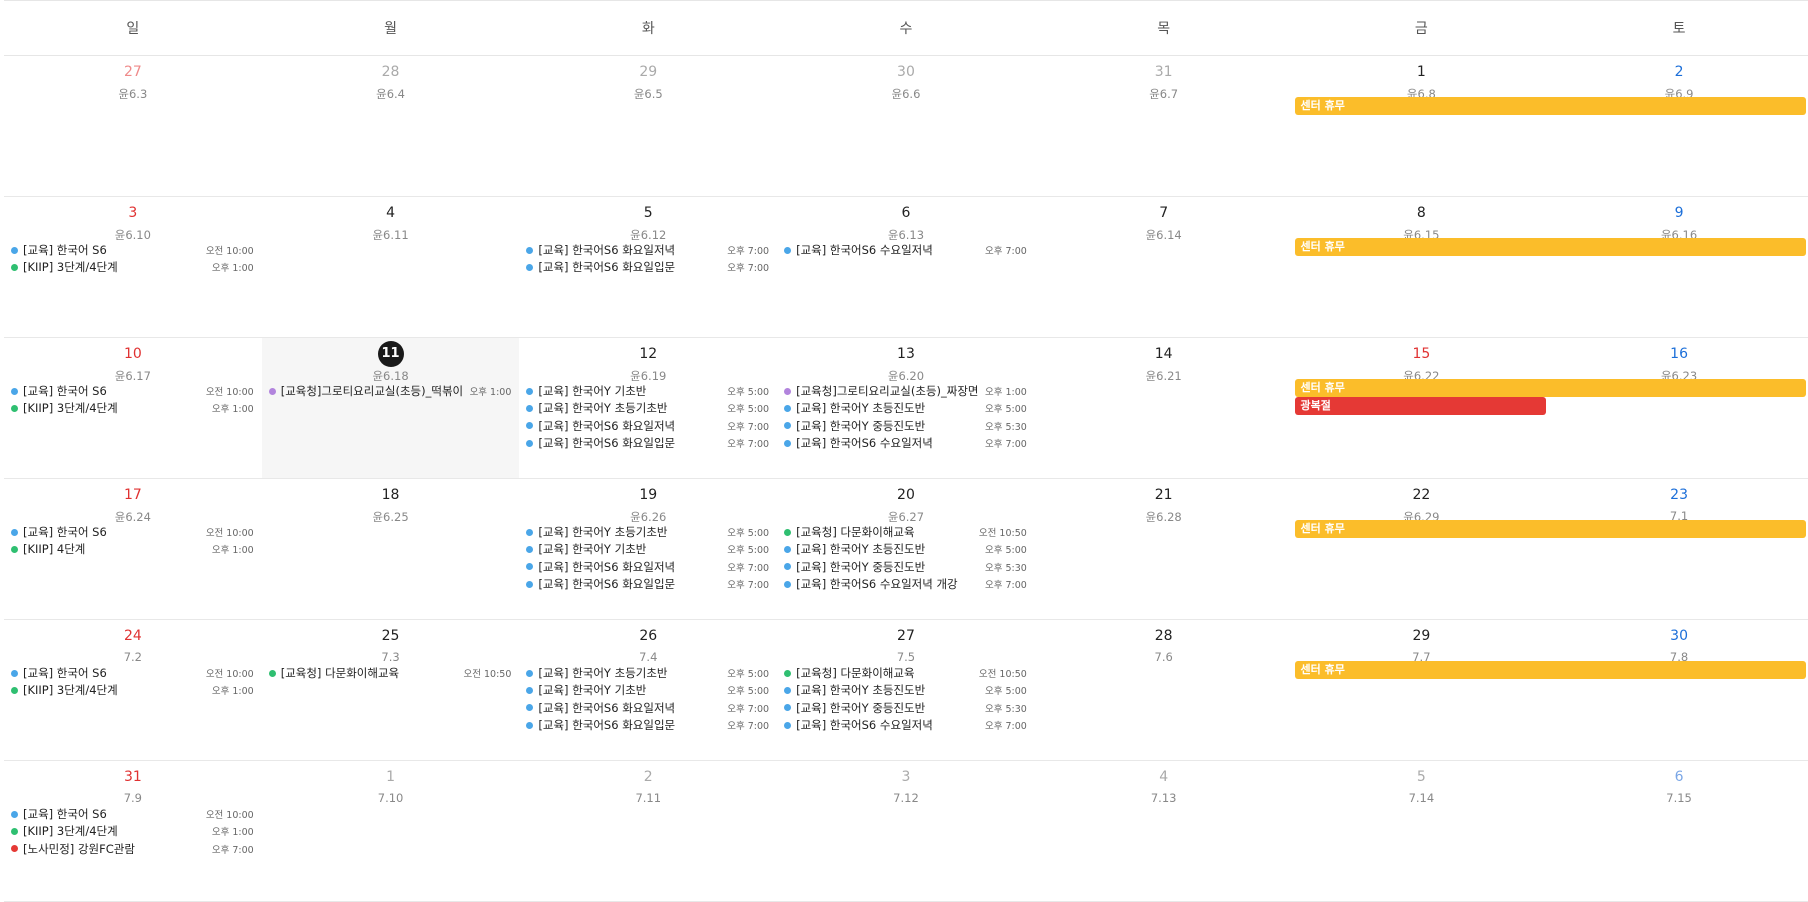  I want to click on day-cell: 29 윤6.5, so click(648, 126).